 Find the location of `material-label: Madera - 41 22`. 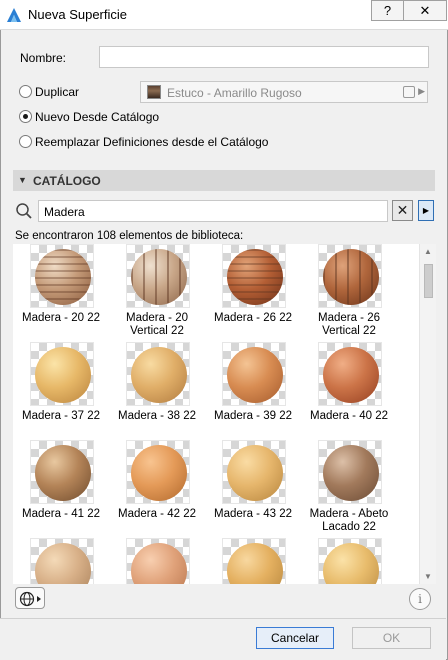

material-label: Madera - 41 22 is located at coordinates (61, 514).